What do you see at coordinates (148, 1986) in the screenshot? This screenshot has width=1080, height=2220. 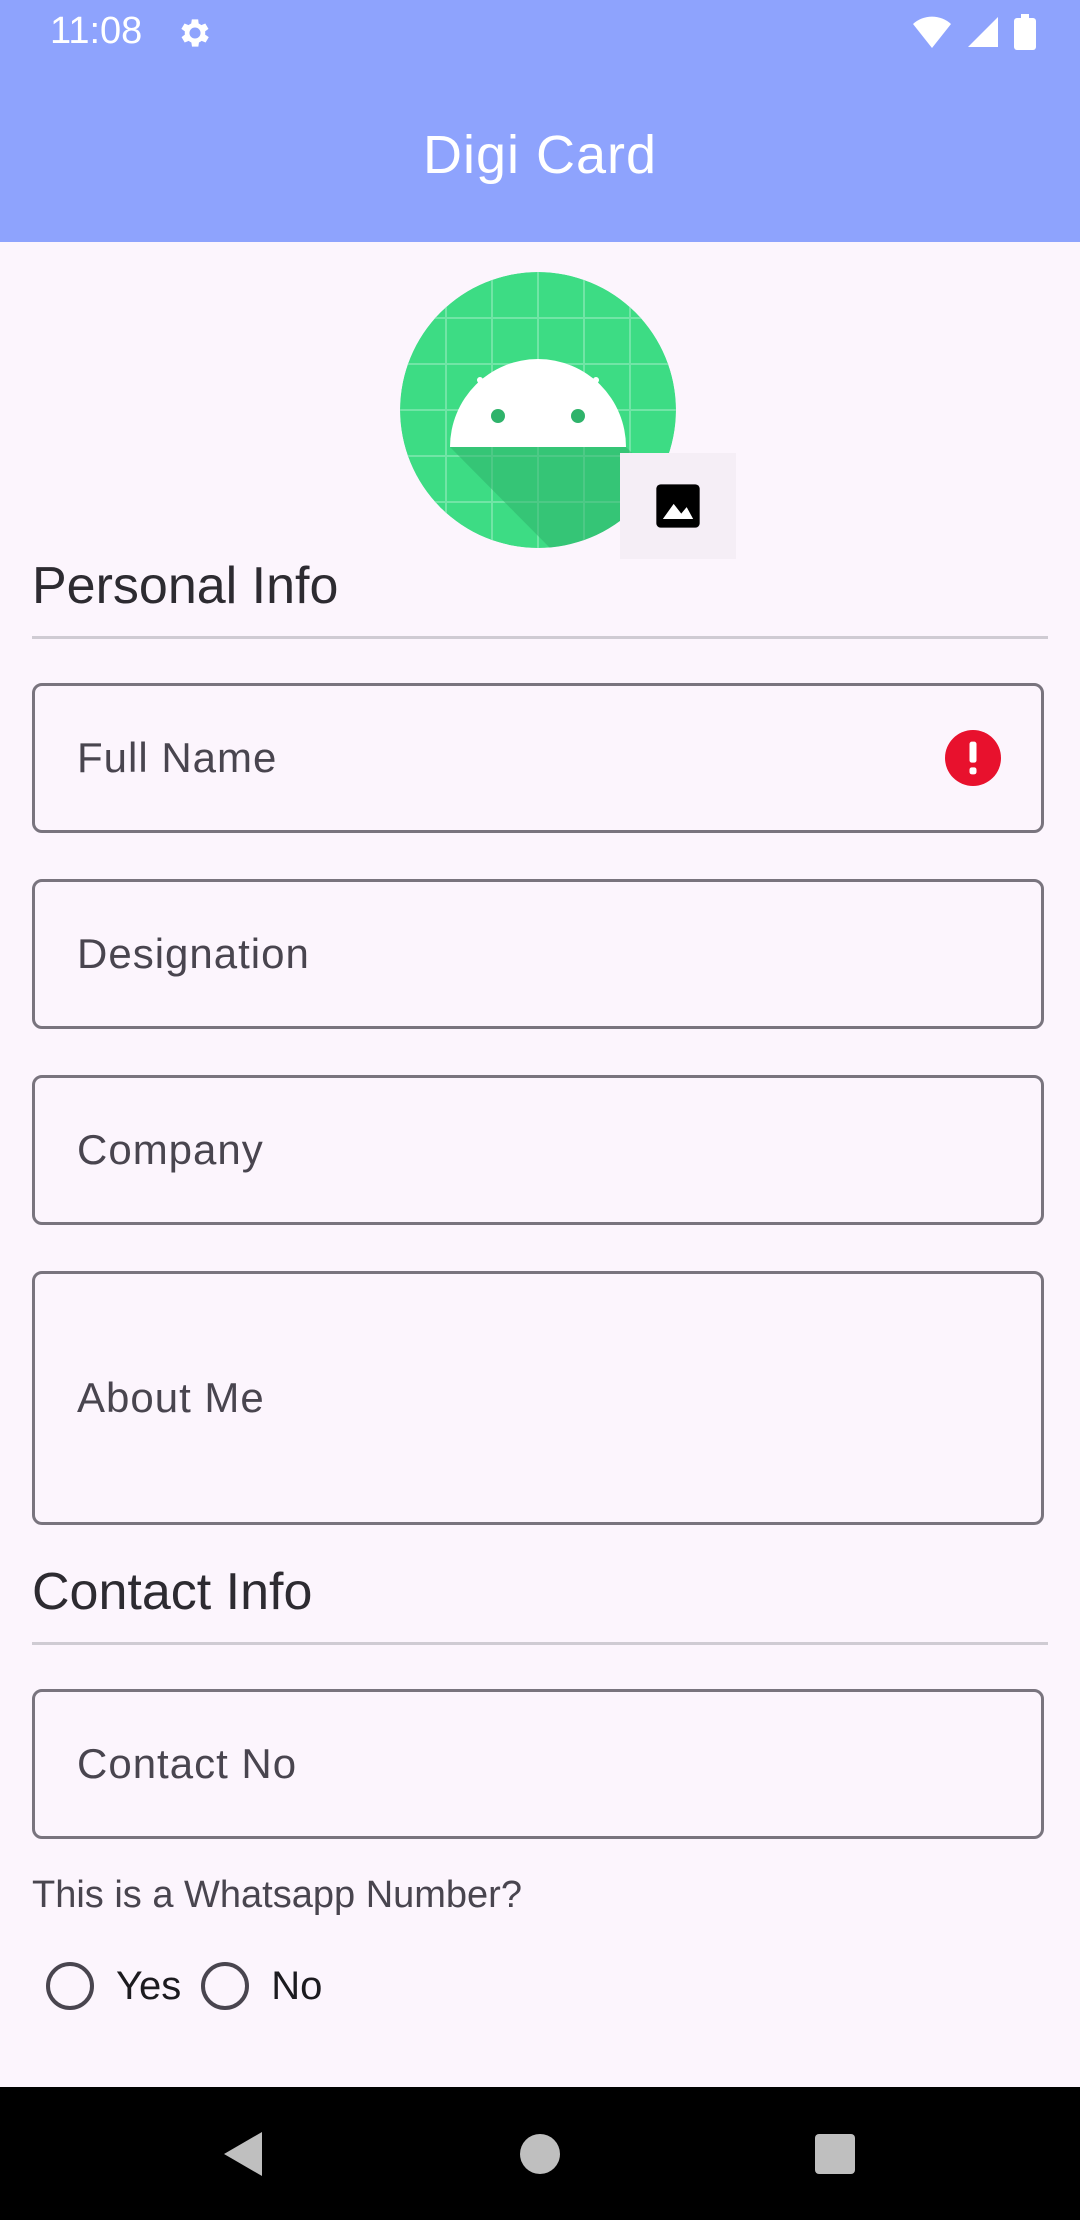 I see `radio-label-yes: Yes` at bounding box center [148, 1986].